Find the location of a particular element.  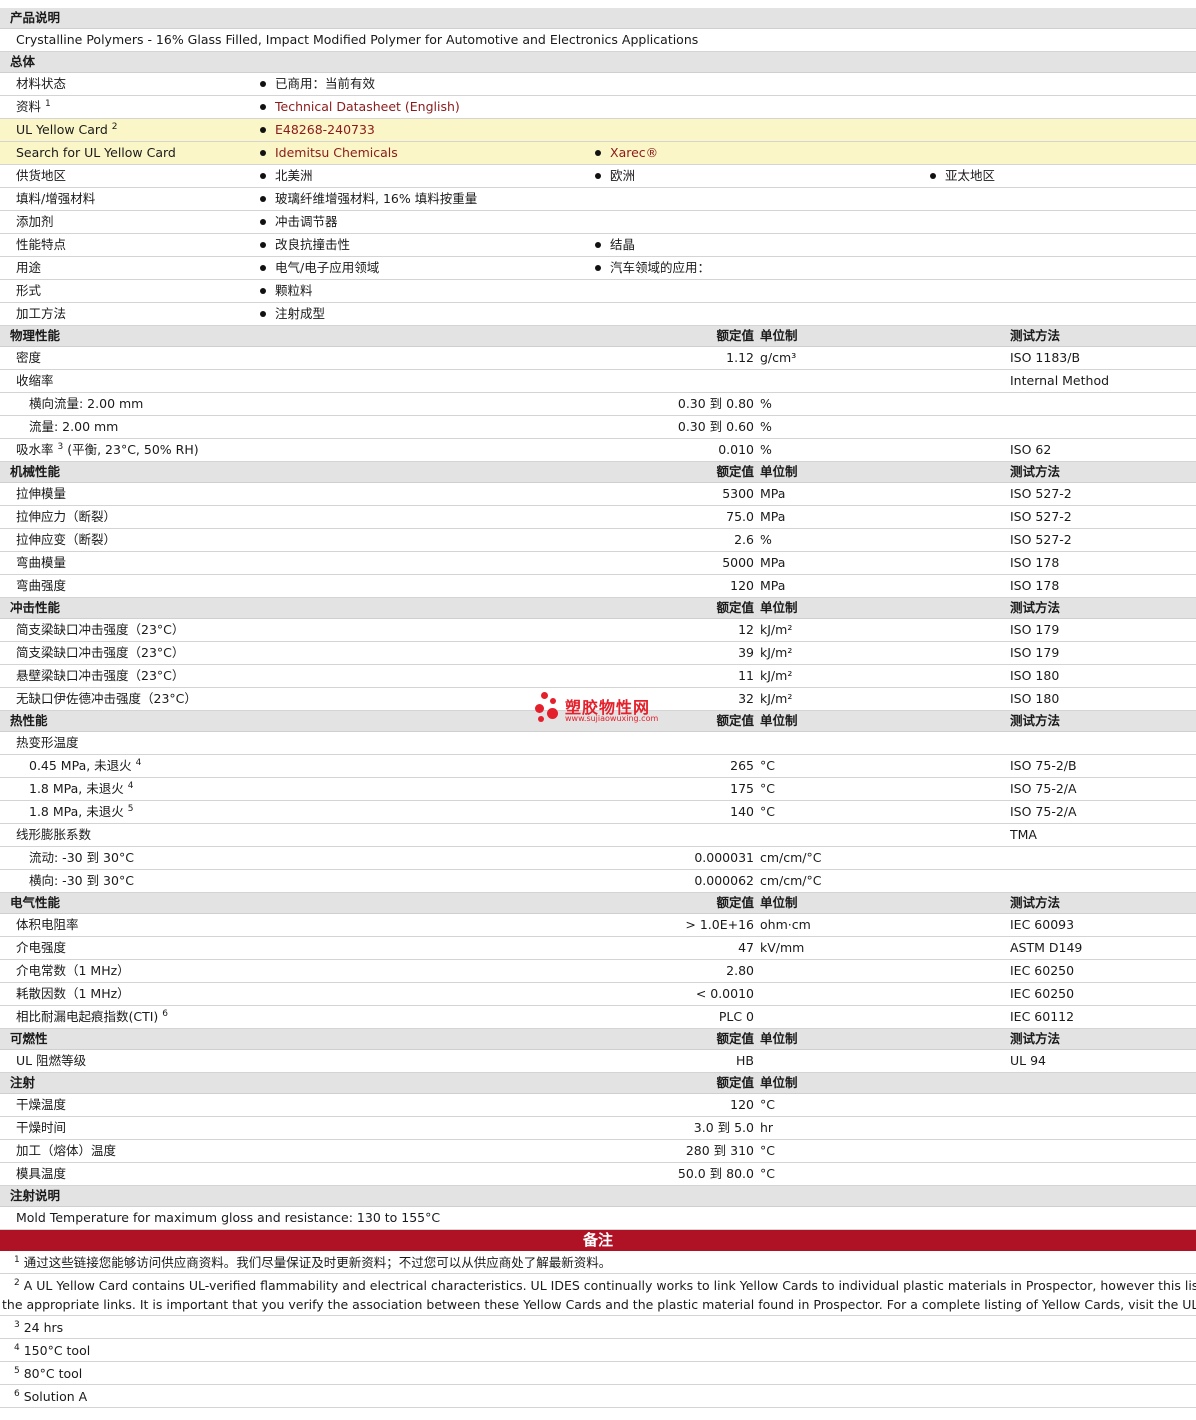

value-cell: Idemitsu Chemicals is located at coordinates (329, 153).